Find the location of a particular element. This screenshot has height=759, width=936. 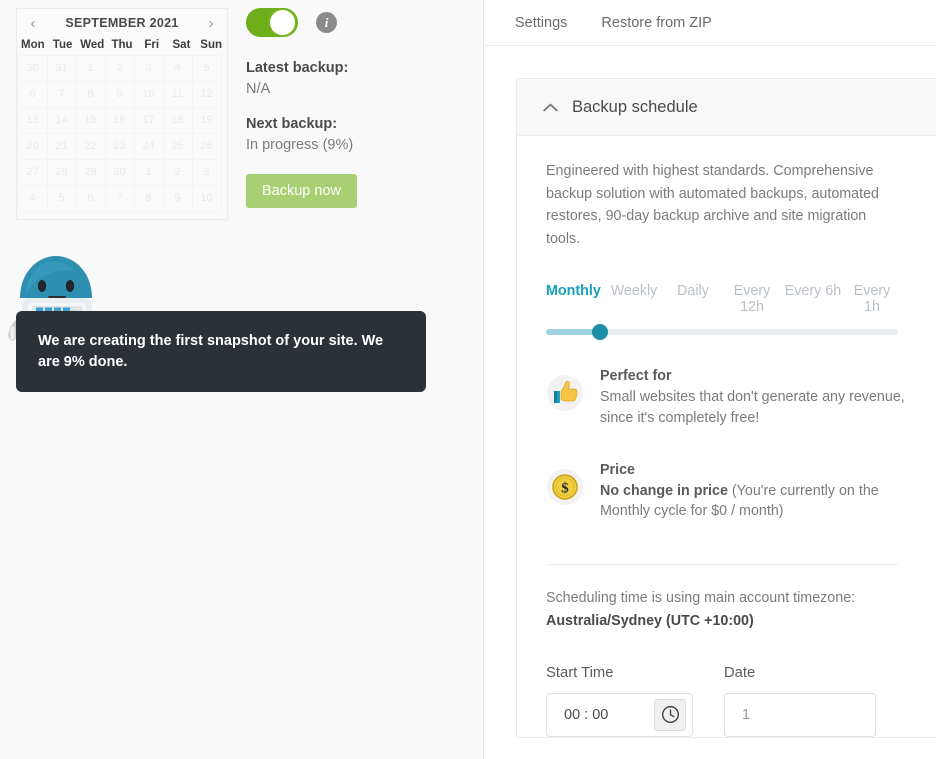

info-icon: i is located at coordinates (326, 22).